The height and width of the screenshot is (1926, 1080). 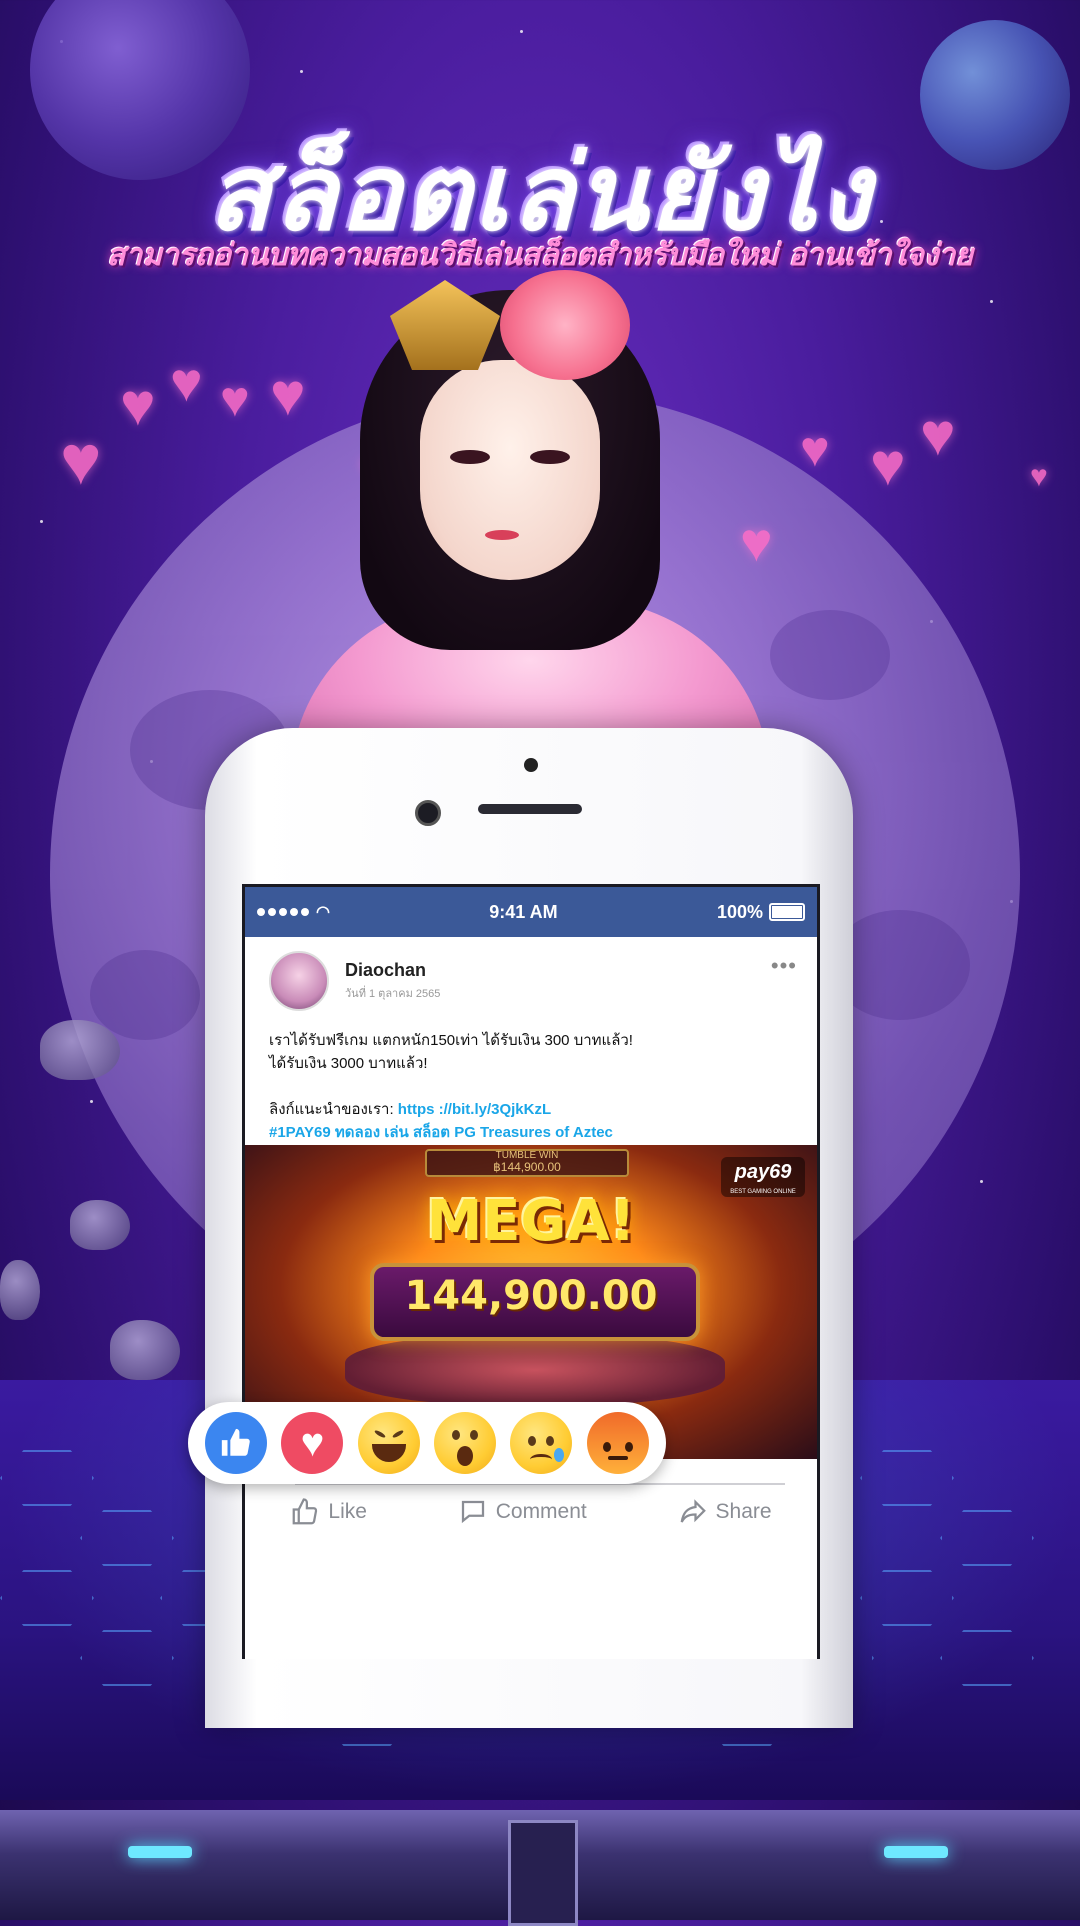 What do you see at coordinates (160, 1852) in the screenshot?
I see `stage-light-left` at bounding box center [160, 1852].